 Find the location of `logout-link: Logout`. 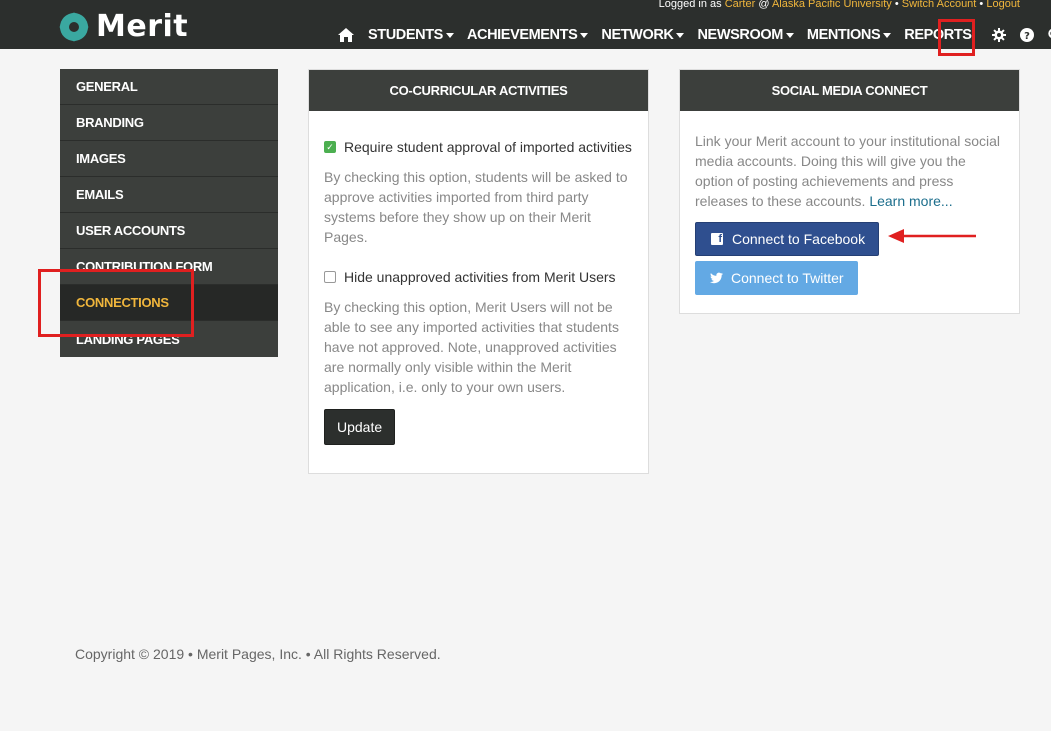

logout-link: Logout is located at coordinates (1003, 5).